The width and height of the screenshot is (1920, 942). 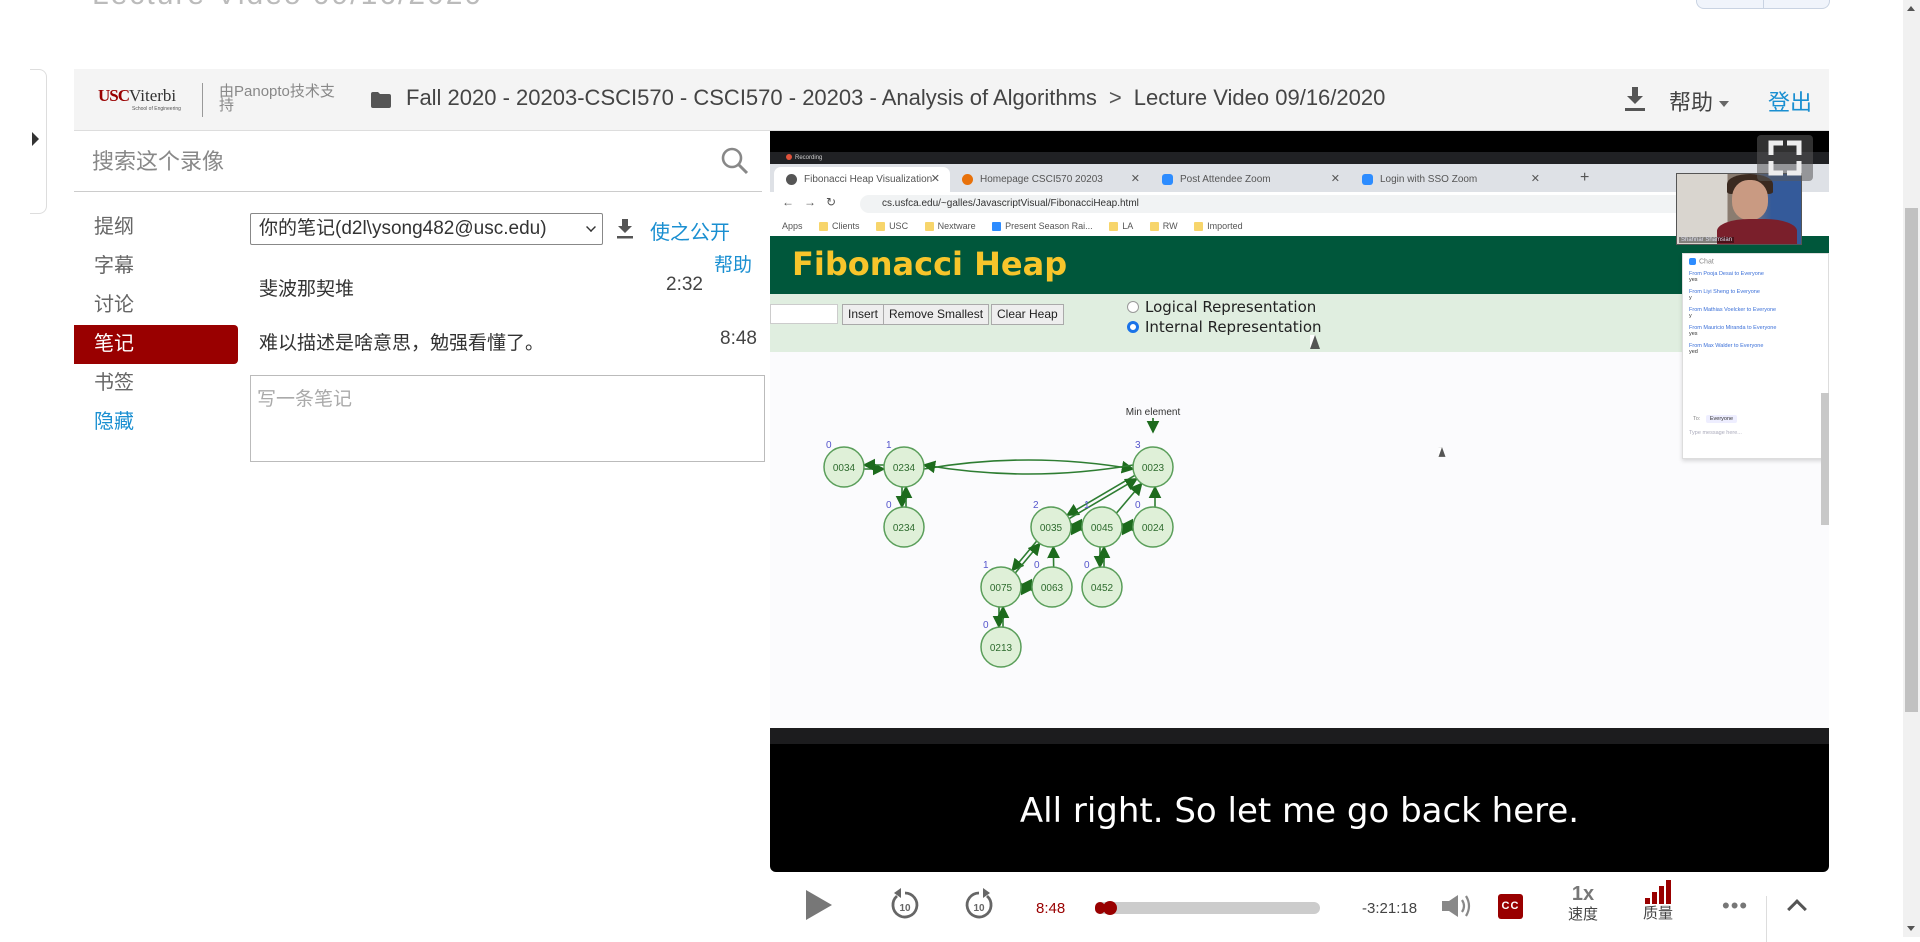 What do you see at coordinates (1510, 906) in the screenshot?
I see `captions-button: CC` at bounding box center [1510, 906].